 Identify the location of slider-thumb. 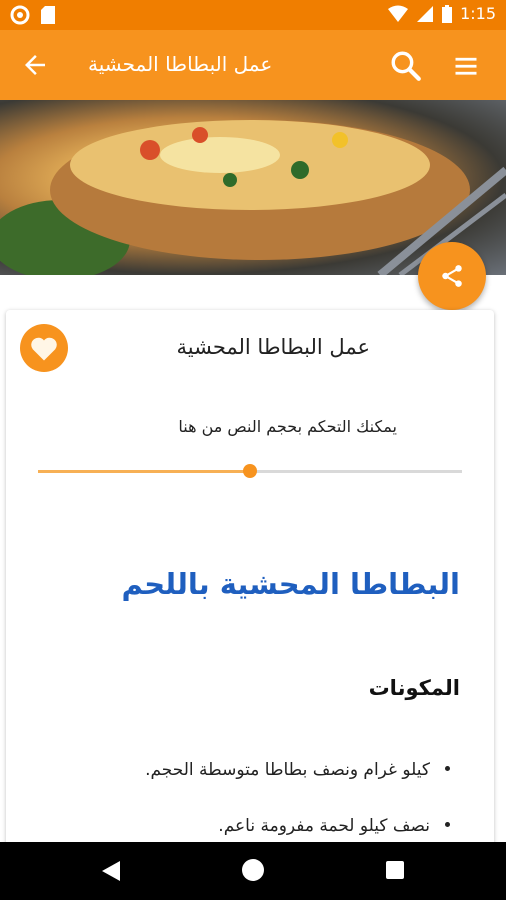
(250, 471).